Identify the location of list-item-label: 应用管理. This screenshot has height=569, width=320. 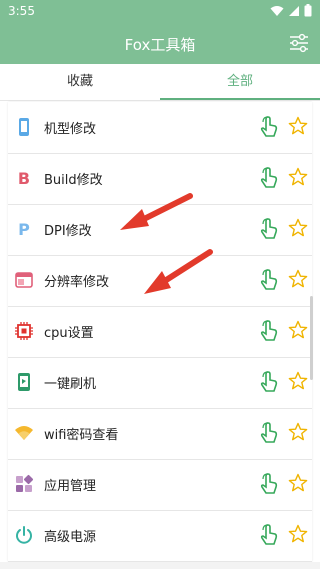
(70, 486).